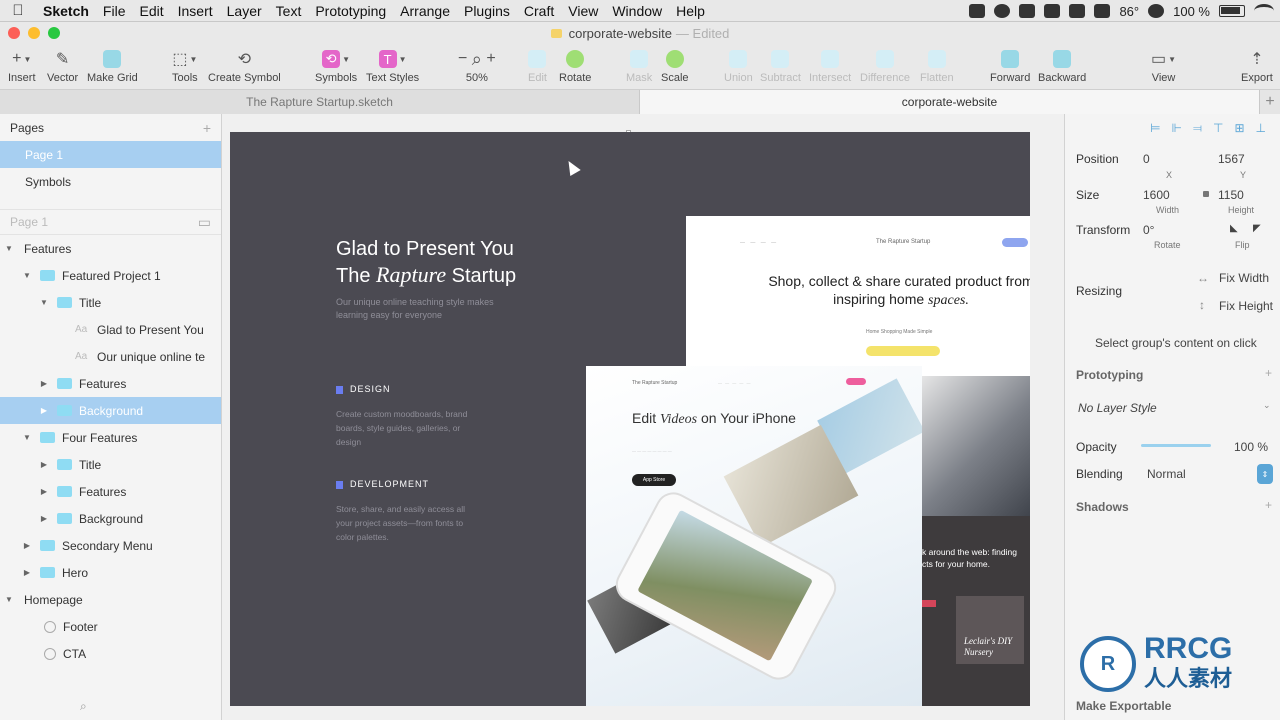 Image resolution: width=1280 pixels, height=720 pixels. Describe the element at coordinates (336, 65) in the screenshot. I see `symbols-button: ⟲ ▼ Symbols` at that location.